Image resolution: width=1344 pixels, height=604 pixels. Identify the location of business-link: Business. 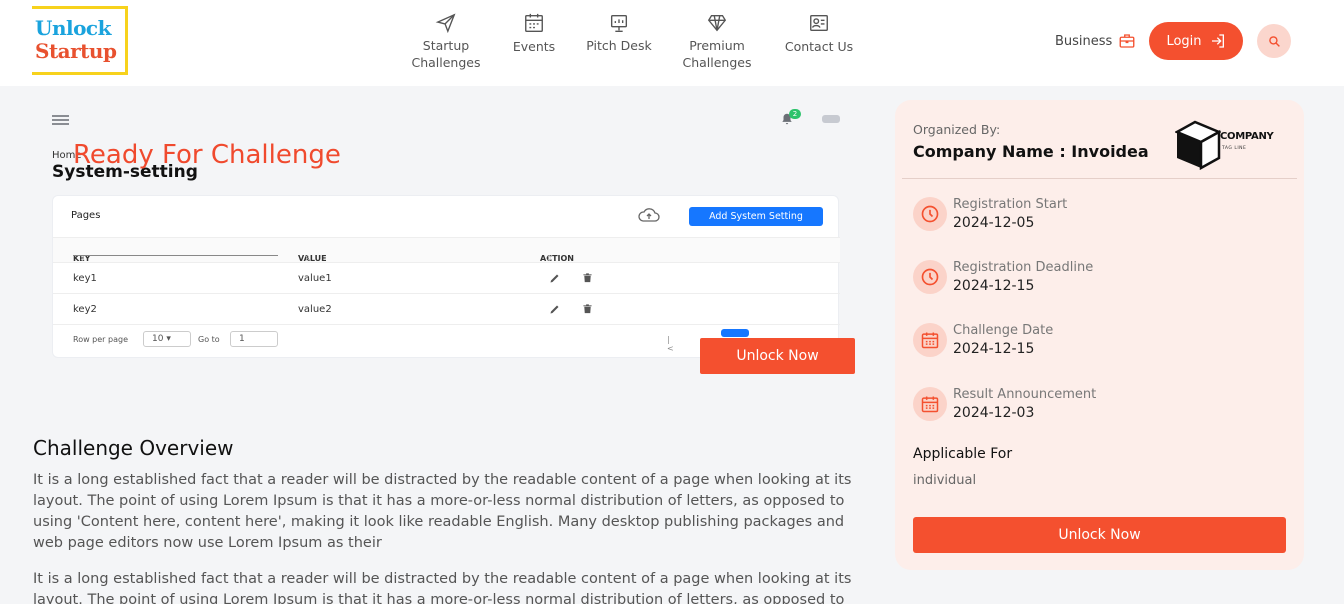
(1095, 41).